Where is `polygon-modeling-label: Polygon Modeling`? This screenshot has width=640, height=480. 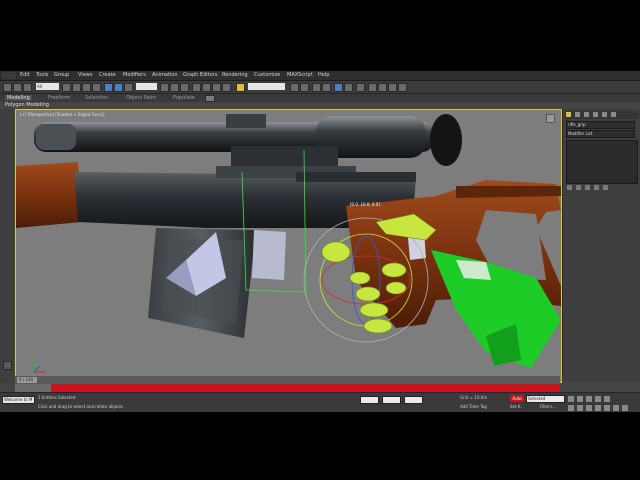 polygon-modeling-label: Polygon Modeling is located at coordinates (27, 105).